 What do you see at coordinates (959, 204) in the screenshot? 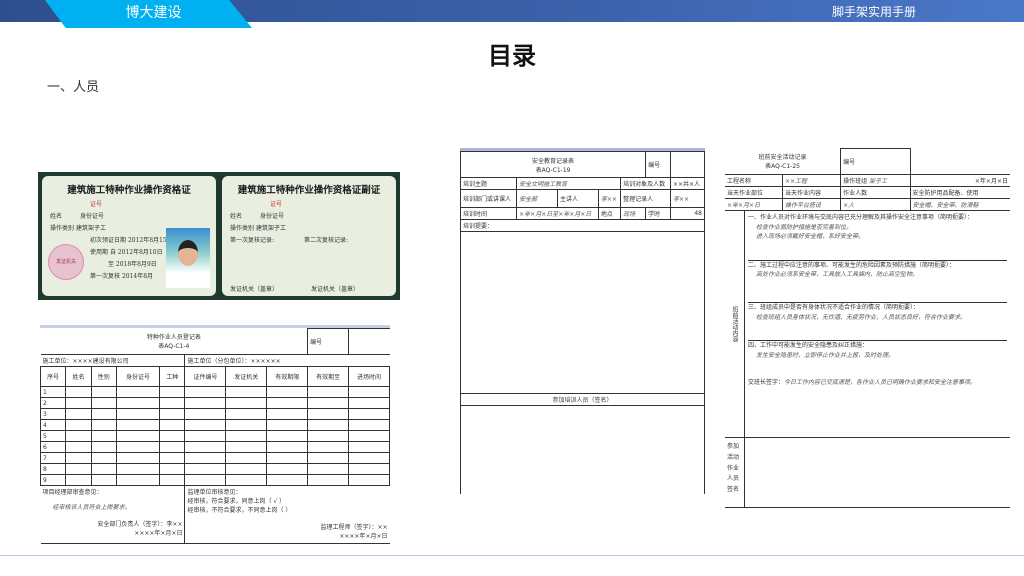
I see `form3-r1d: 安全帽、安全带、防滑鞋` at bounding box center [959, 204].